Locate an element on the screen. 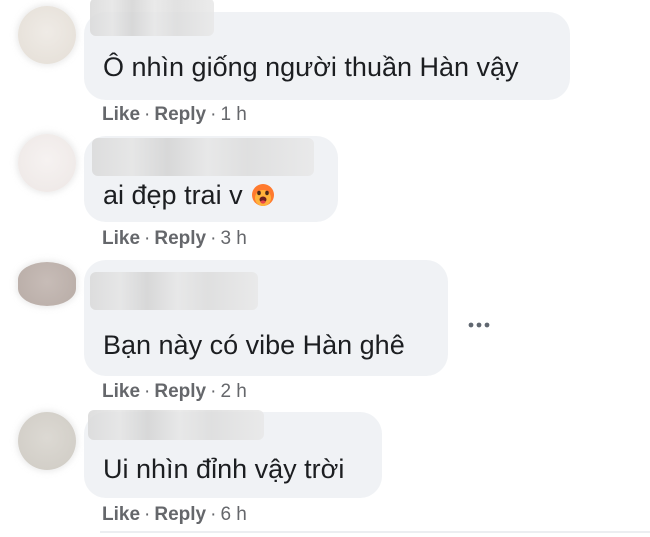 This screenshot has height=537, width=650. timestamp: 2 h is located at coordinates (233, 391).